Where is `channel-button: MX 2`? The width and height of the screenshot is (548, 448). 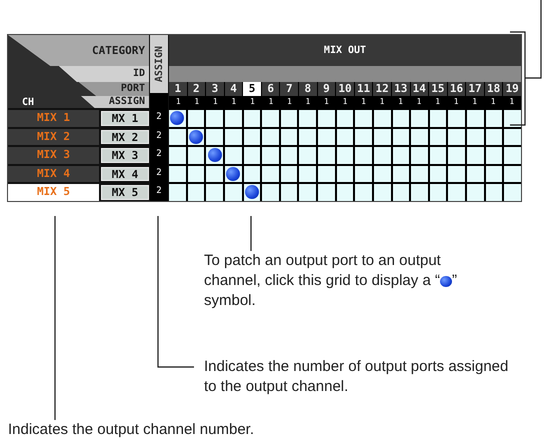 channel-button: MX 2 is located at coordinates (125, 137).